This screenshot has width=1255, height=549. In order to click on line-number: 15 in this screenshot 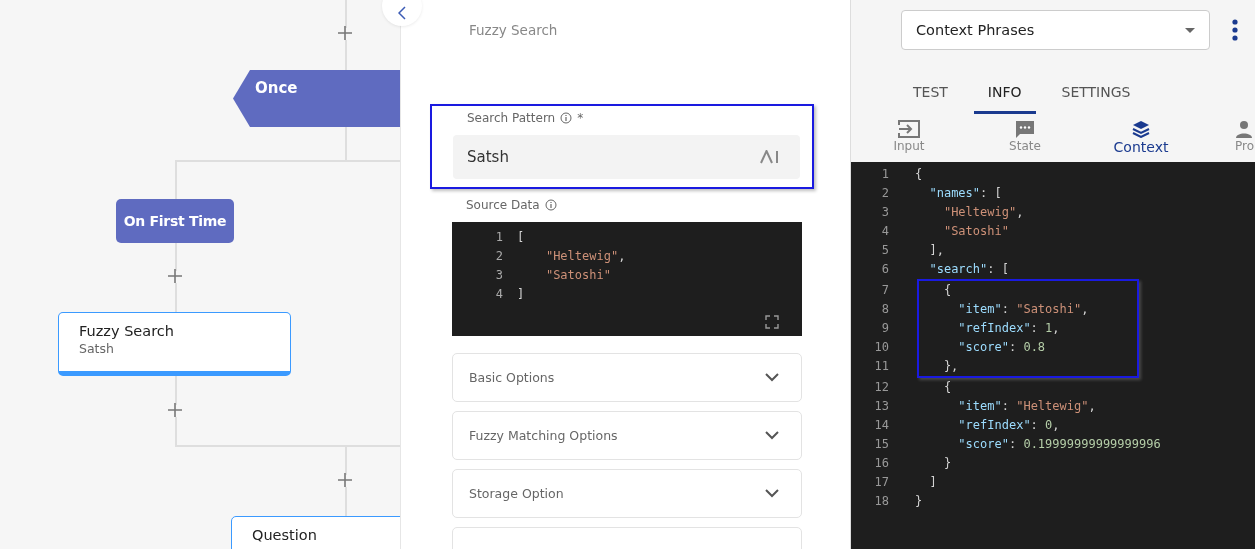, I will do `click(881, 444)`.